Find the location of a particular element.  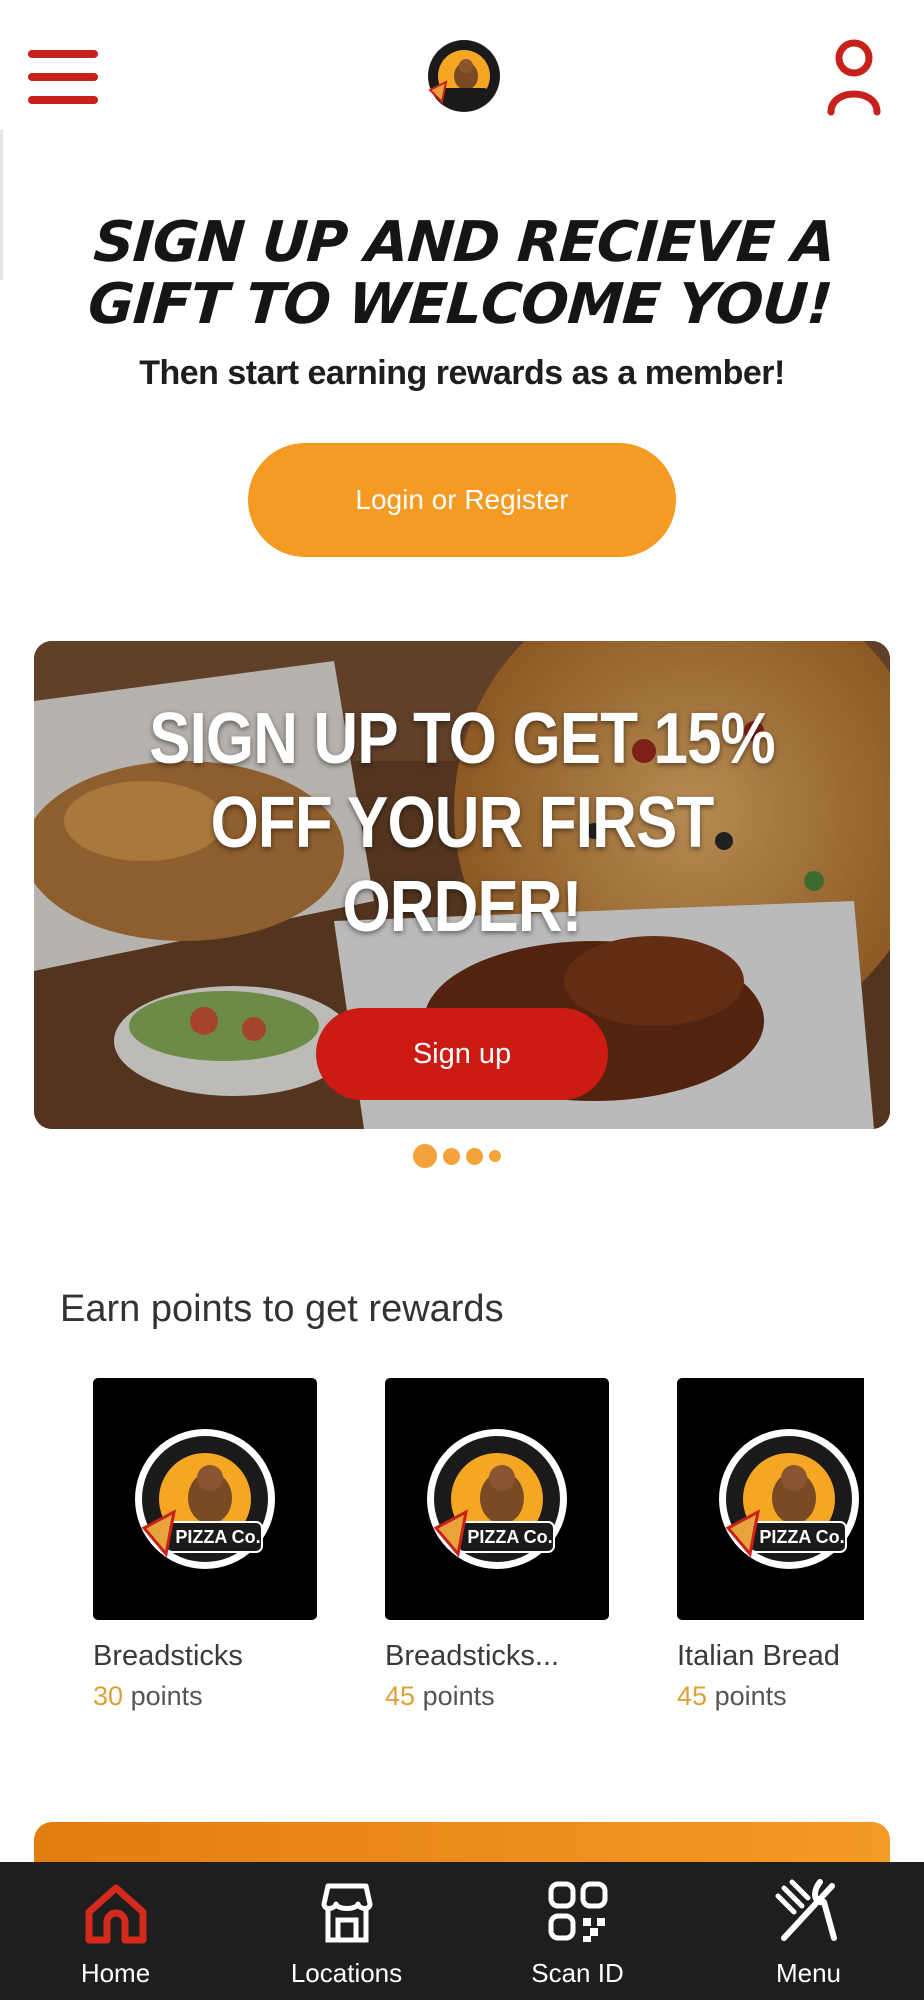

nav-scan-id: Scan ID is located at coordinates (577, 1931).